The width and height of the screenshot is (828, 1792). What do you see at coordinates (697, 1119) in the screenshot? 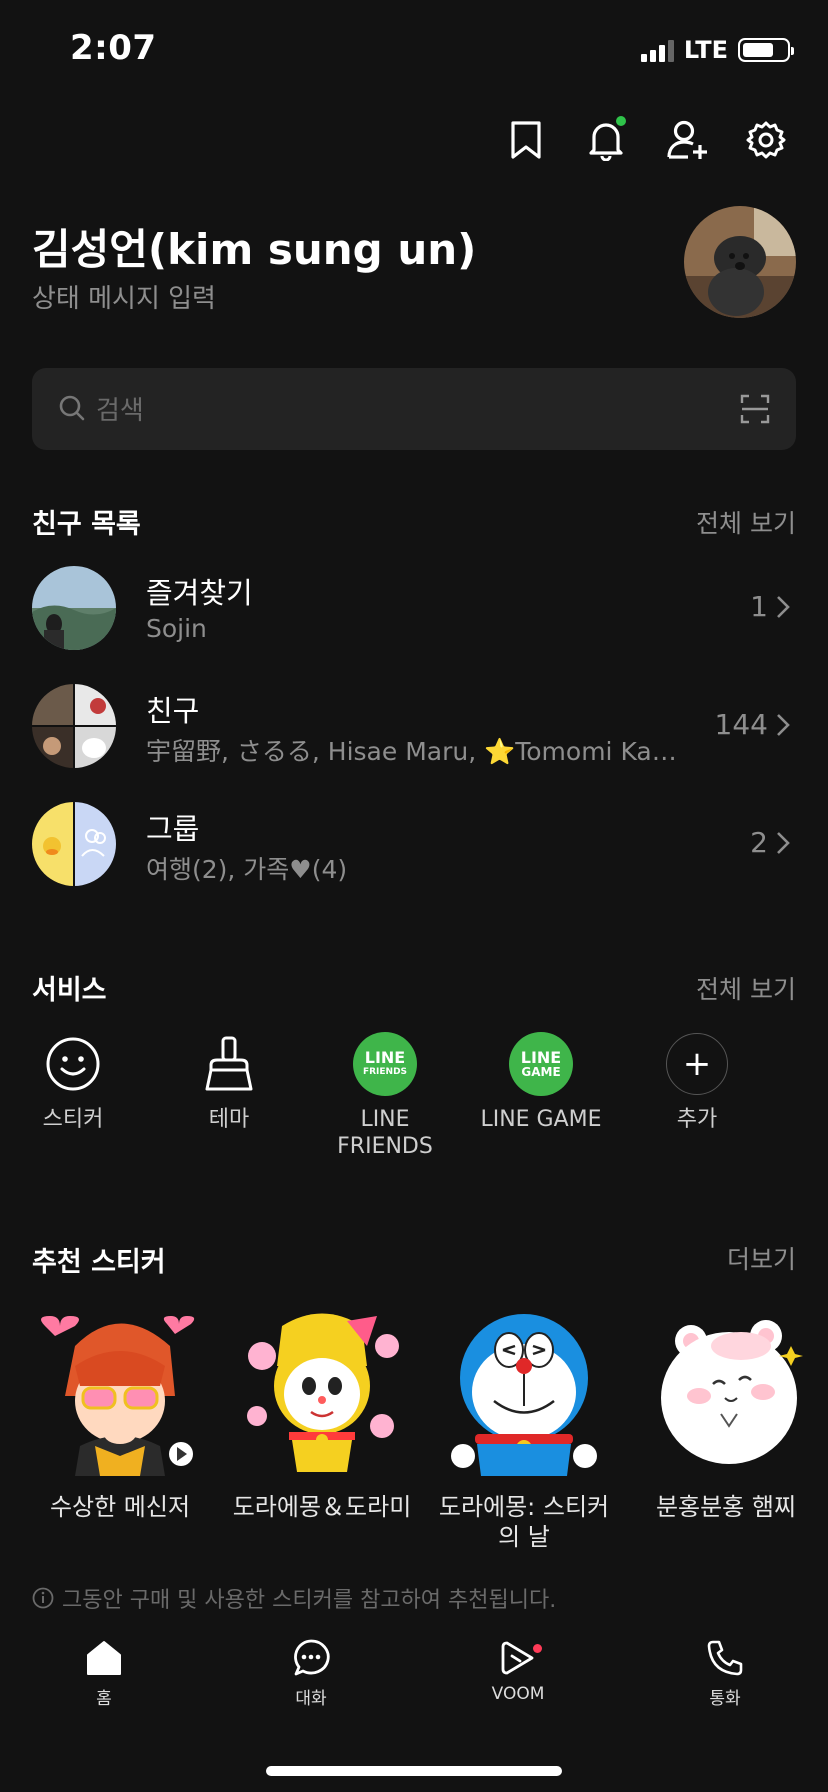
I see `service-label: 추가` at bounding box center [697, 1119].